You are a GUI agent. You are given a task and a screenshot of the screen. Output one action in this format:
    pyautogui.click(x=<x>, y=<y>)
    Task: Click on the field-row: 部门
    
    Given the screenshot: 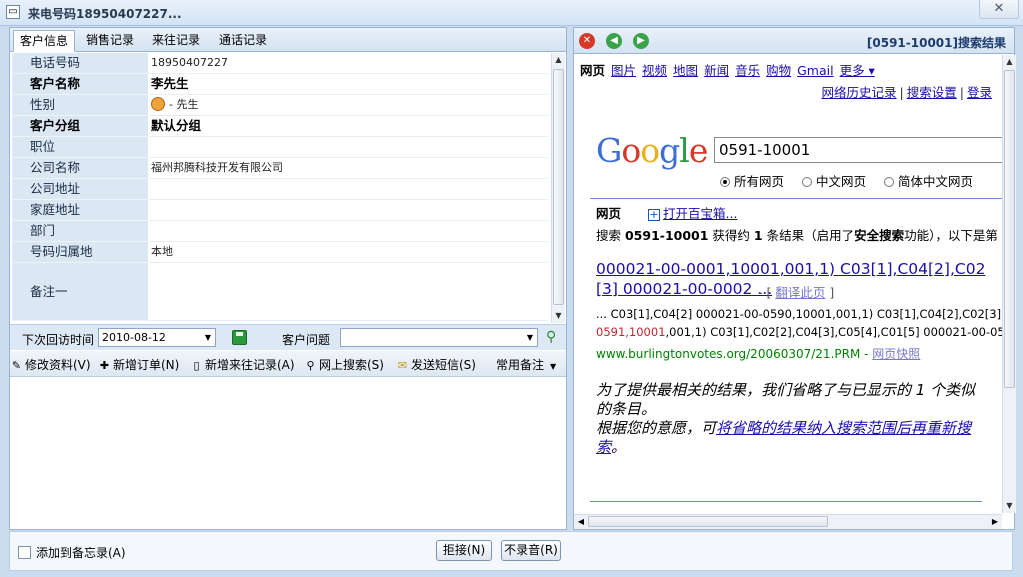 What is the action you would take?
    pyautogui.click(x=280, y=231)
    